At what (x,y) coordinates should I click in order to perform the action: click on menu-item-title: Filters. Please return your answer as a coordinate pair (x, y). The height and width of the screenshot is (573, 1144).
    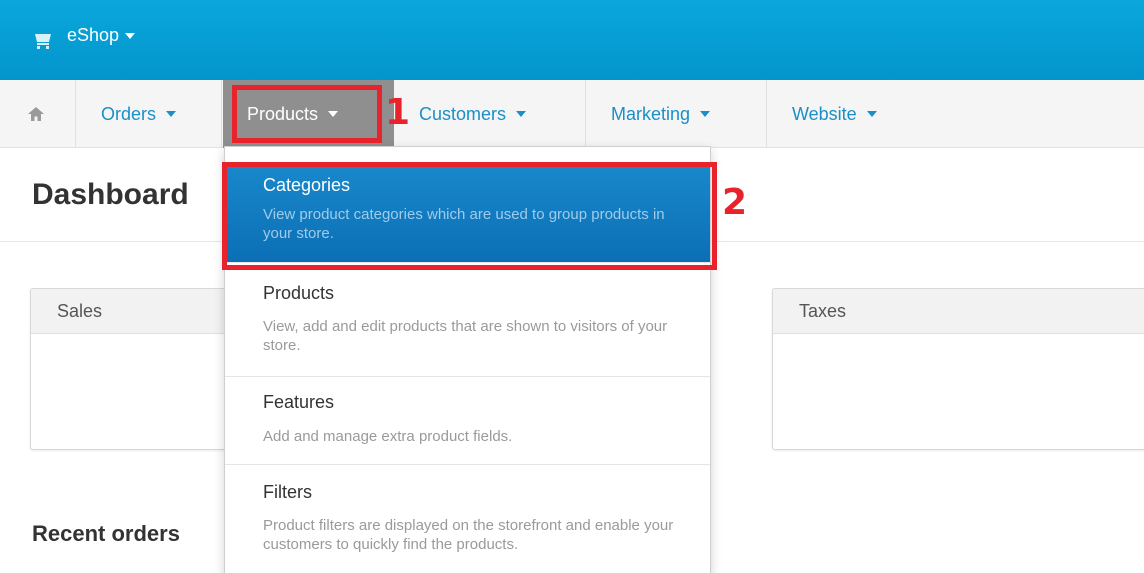
    Looking at the image, I should click on (287, 492).